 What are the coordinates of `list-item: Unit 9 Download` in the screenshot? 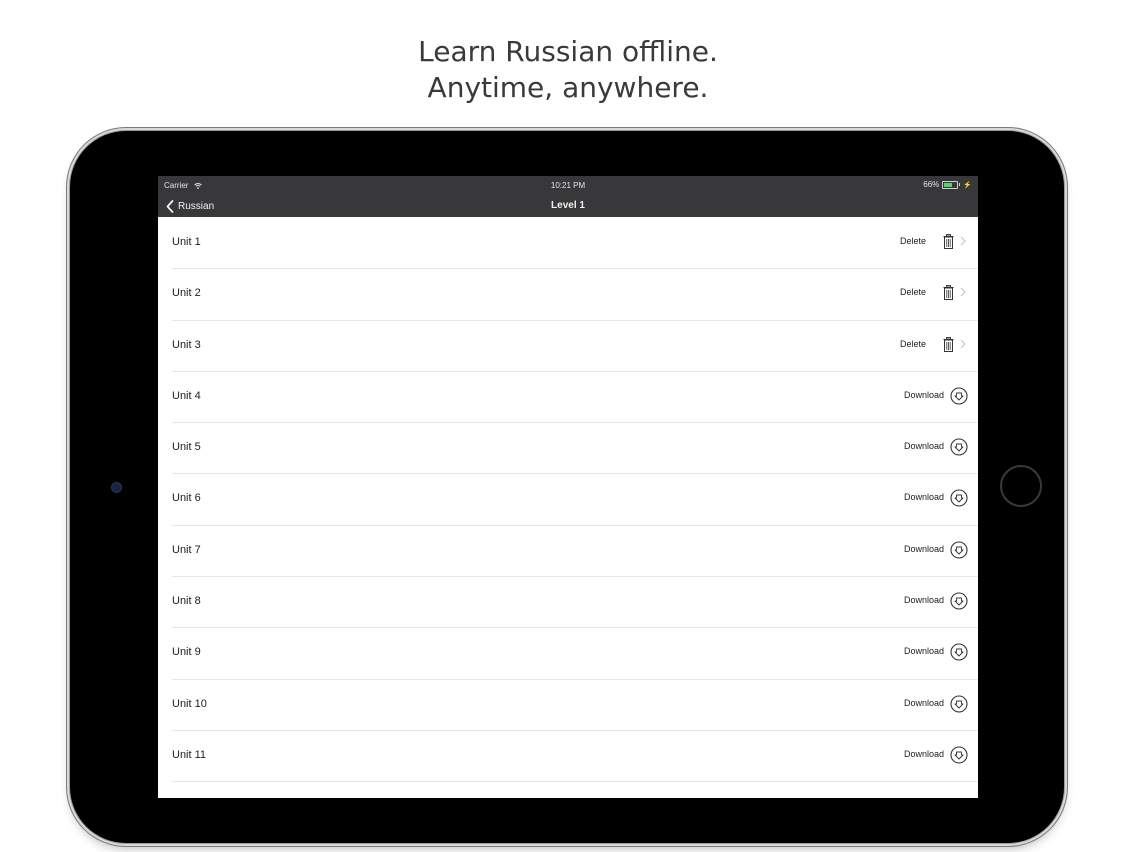 It's located at (568, 653).